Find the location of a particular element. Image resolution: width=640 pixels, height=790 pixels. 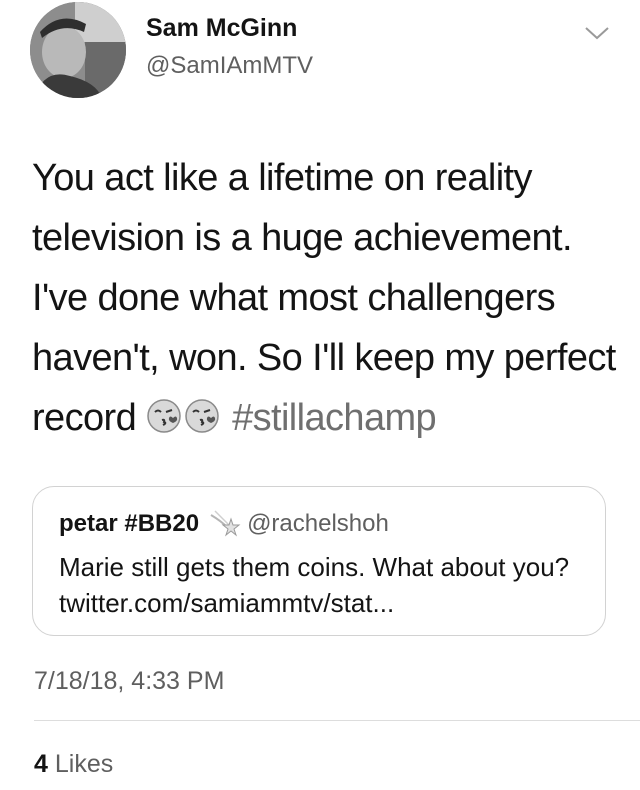

likes-label: Likes is located at coordinates (84, 764).